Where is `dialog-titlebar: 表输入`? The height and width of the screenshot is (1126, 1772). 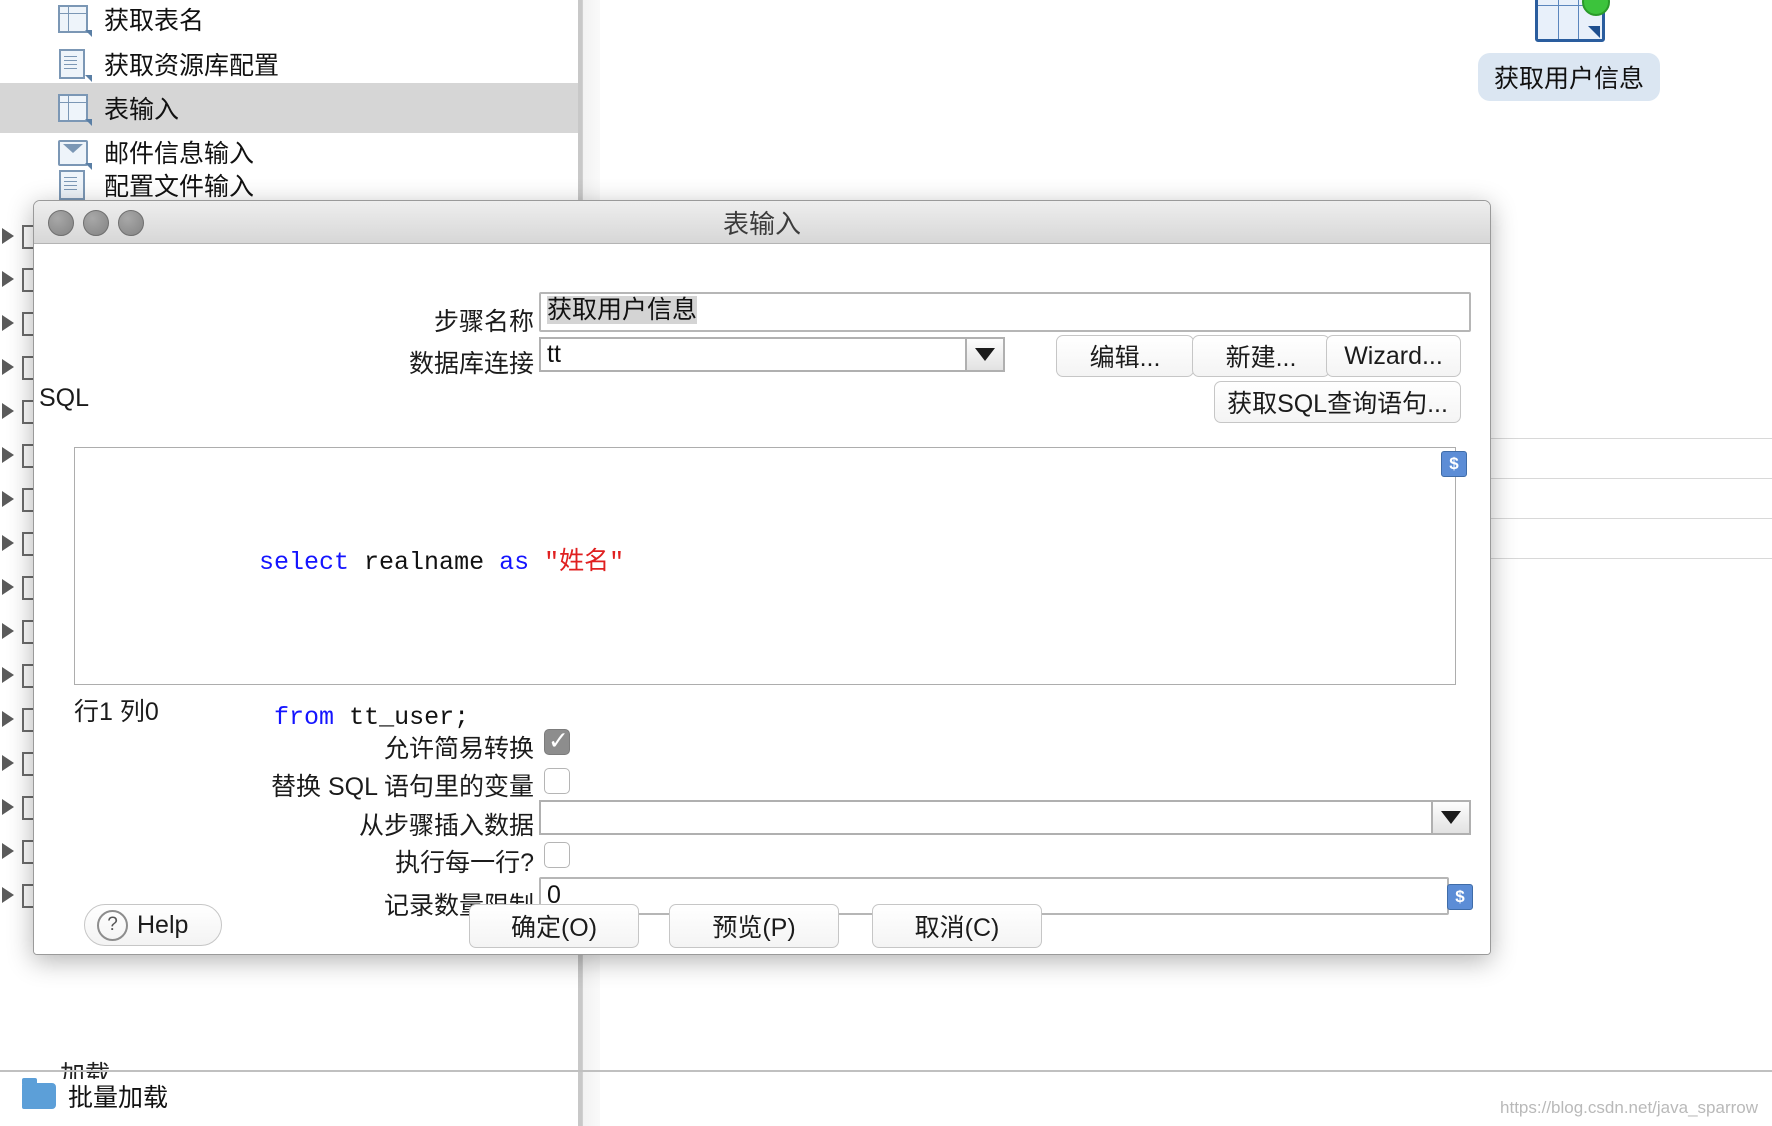 dialog-titlebar: 表输入 is located at coordinates (762, 222).